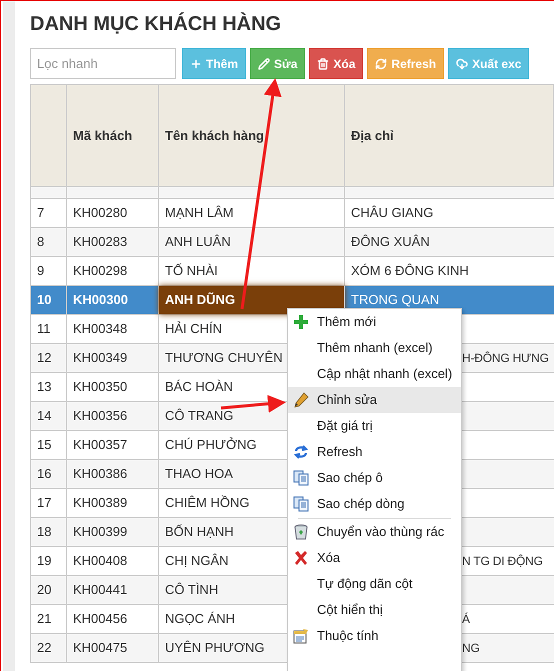 The height and width of the screenshot is (671, 554). Describe the element at coordinates (100, 590) in the screenshot. I see `table-cell-text: KH00441` at that location.